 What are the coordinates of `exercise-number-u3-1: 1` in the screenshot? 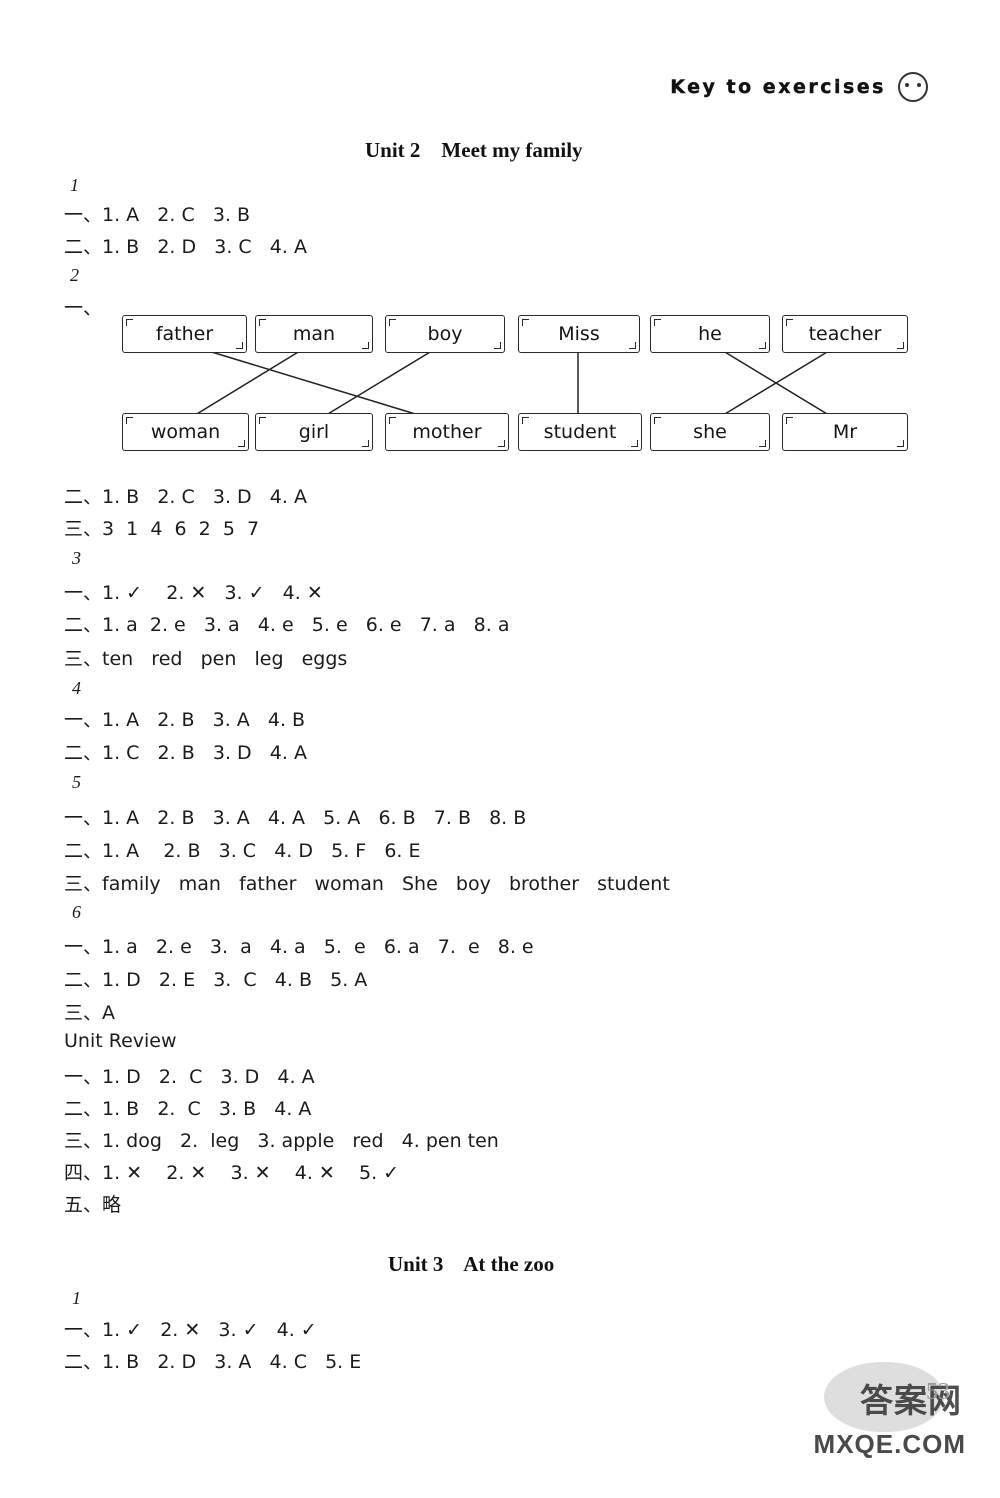 It's located at (76, 1298).